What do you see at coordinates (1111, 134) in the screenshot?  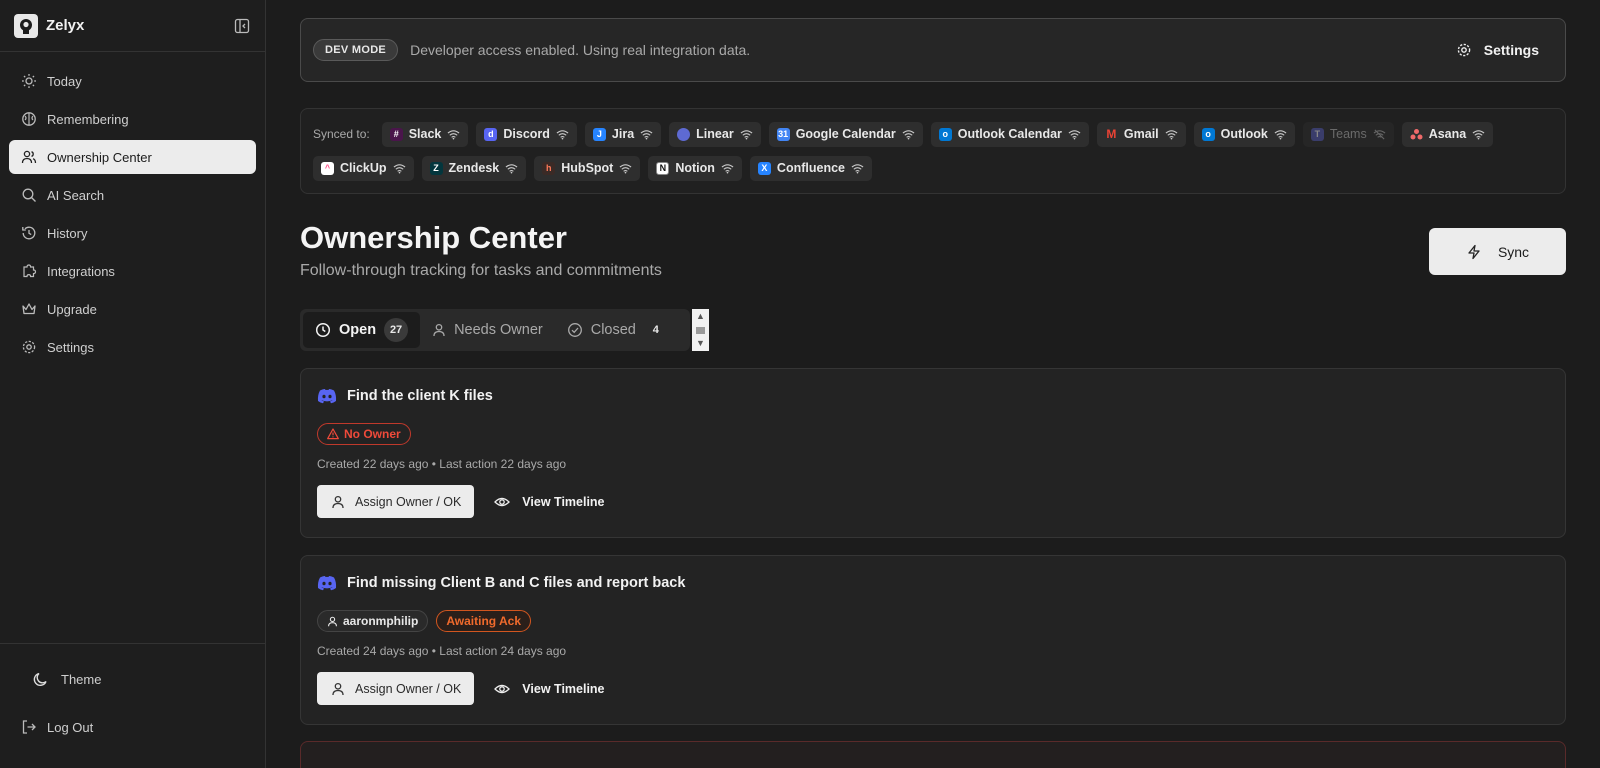 I see `gmail-icon: M` at bounding box center [1111, 134].